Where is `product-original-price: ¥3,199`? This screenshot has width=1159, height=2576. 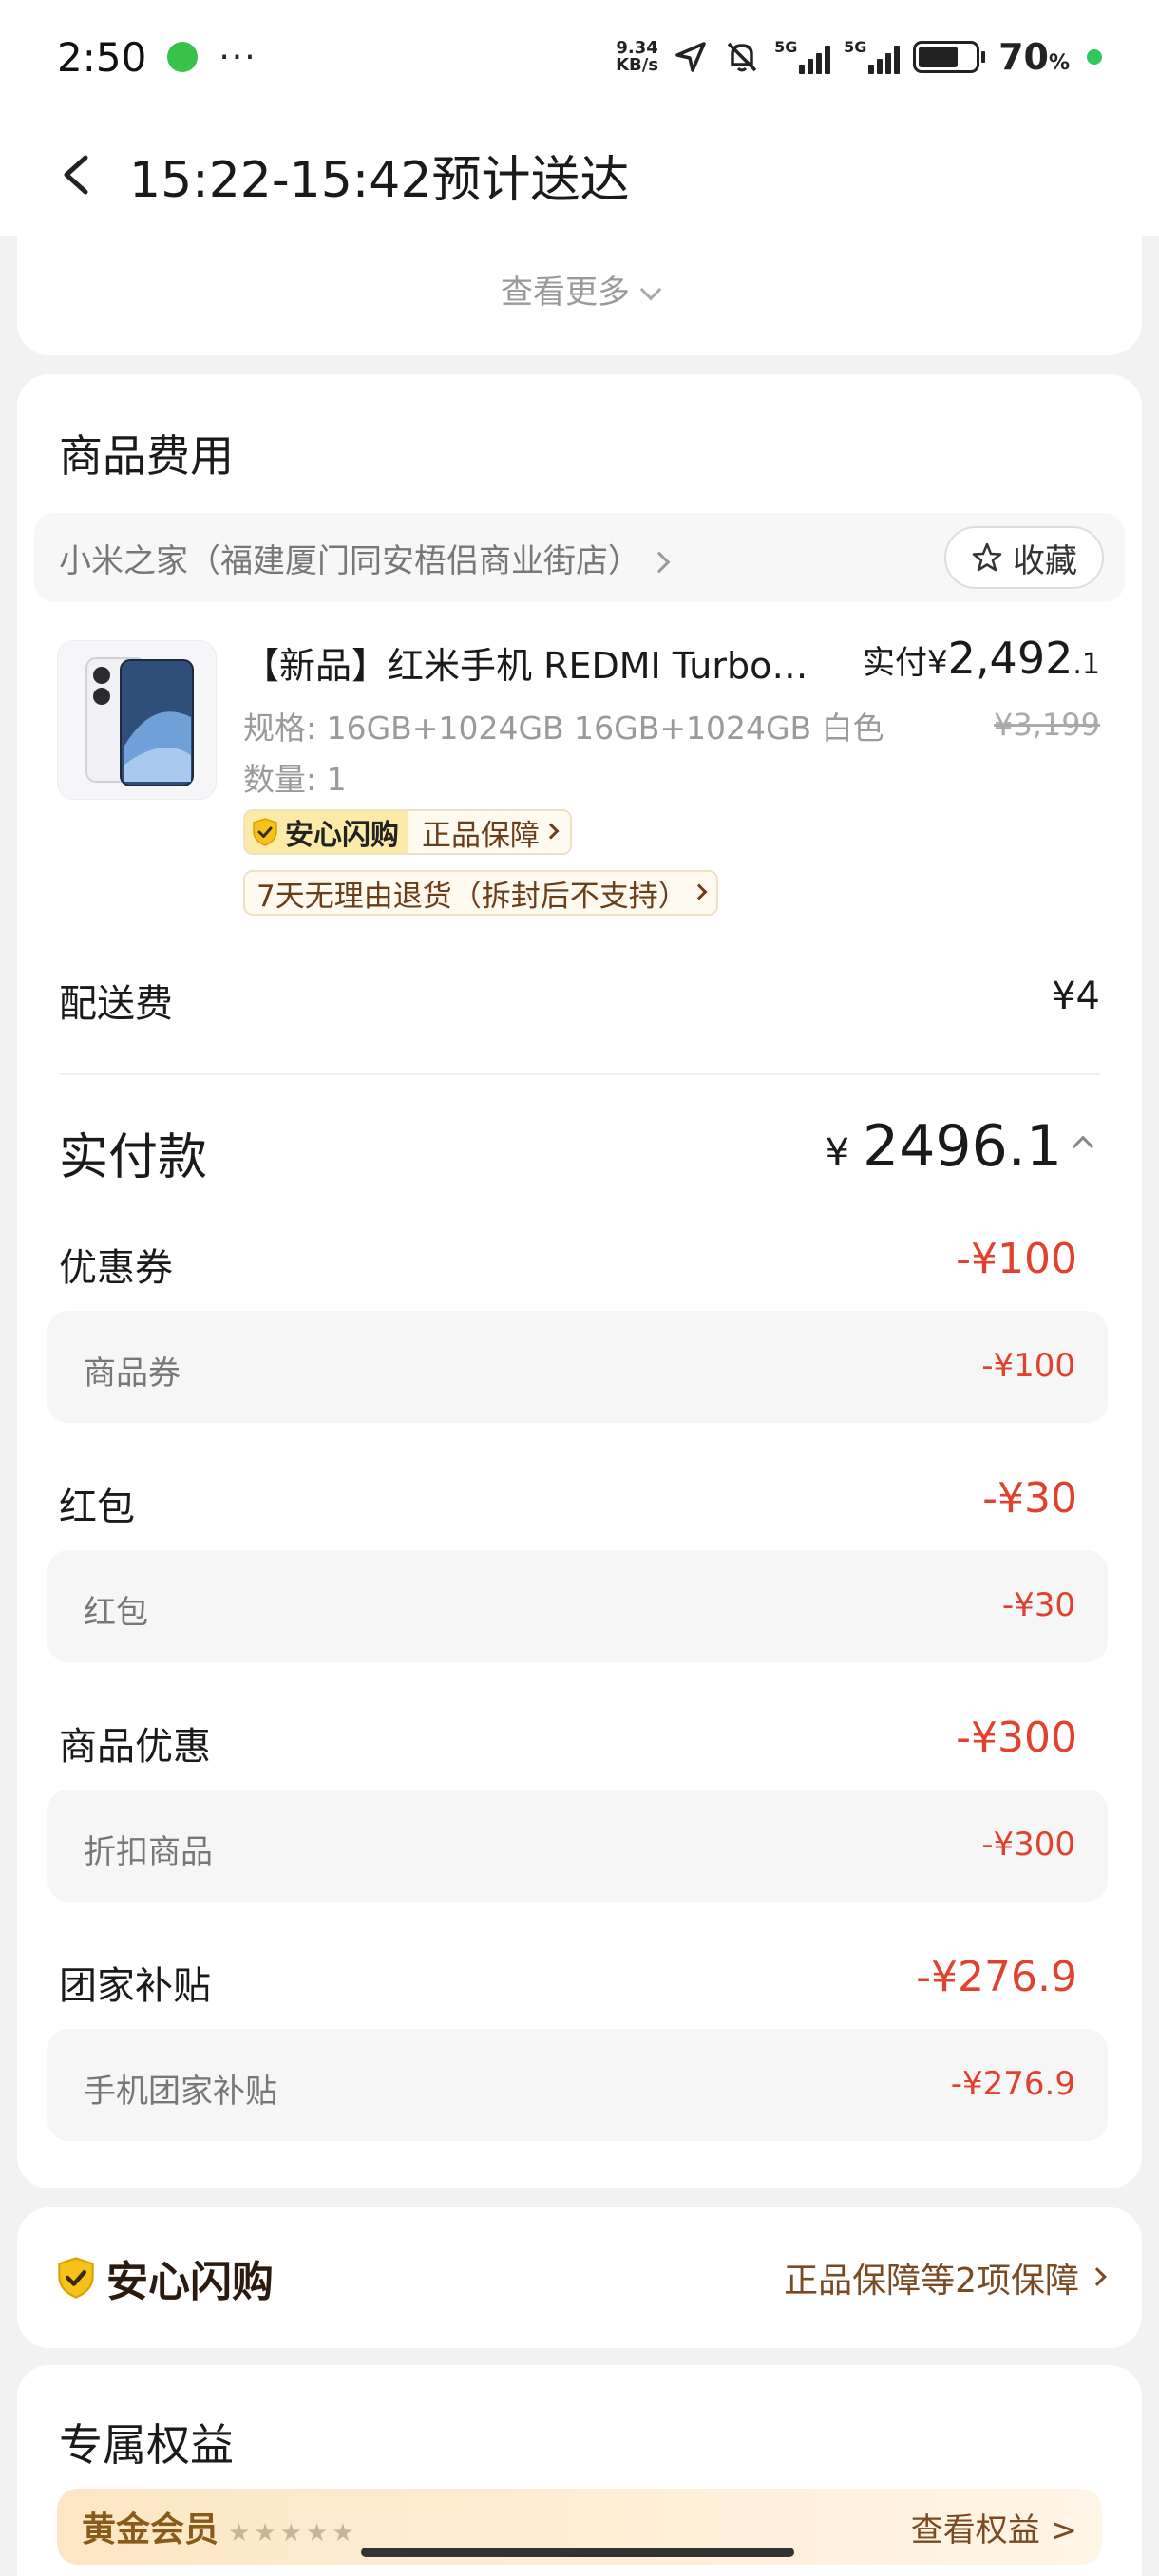
product-original-price: ¥3,199 is located at coordinates (1047, 725).